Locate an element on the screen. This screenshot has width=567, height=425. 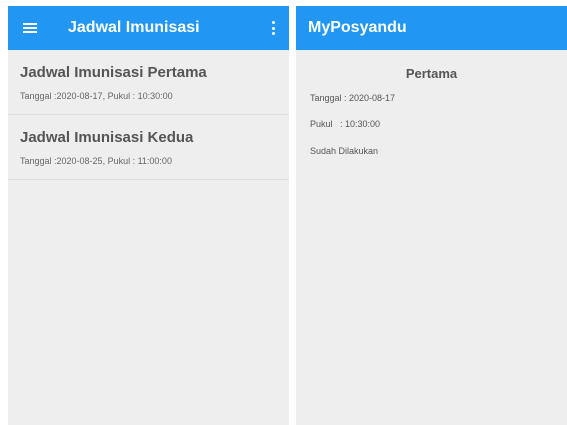
list-item-title: Jadwal Imunisasi Pertama is located at coordinates (113, 72).